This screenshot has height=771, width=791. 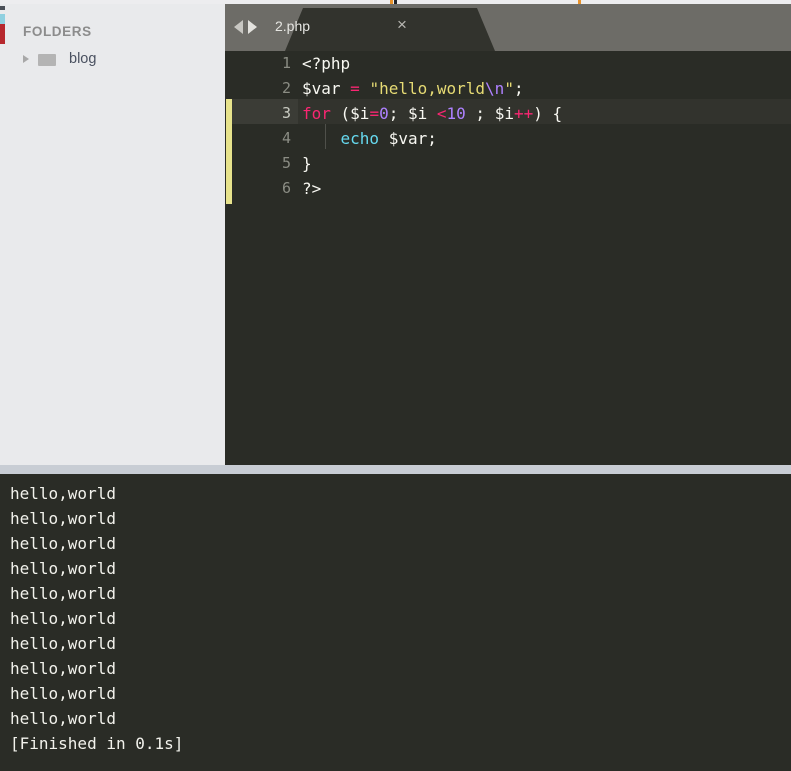 I want to click on line-number: 1, so click(x=286, y=63).